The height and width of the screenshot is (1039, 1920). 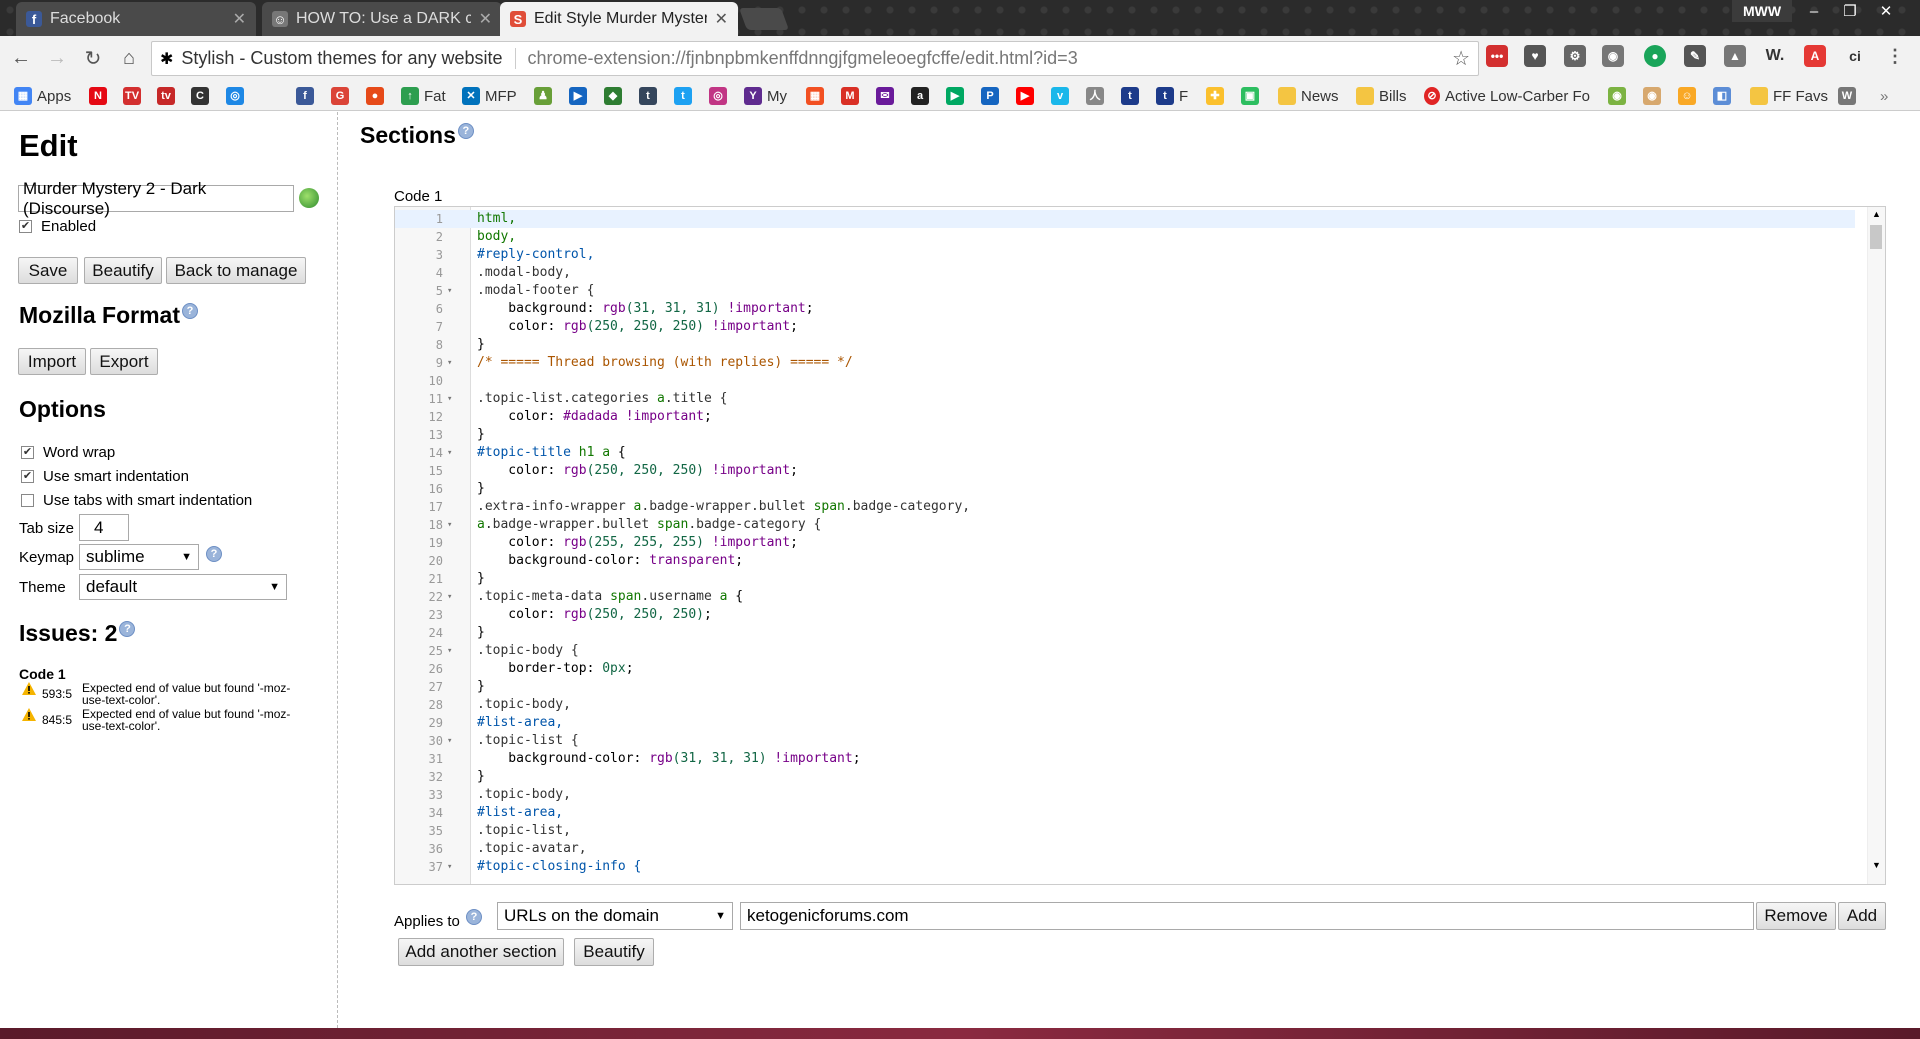 I want to click on play-icon: ▶, so click(x=580, y=96).